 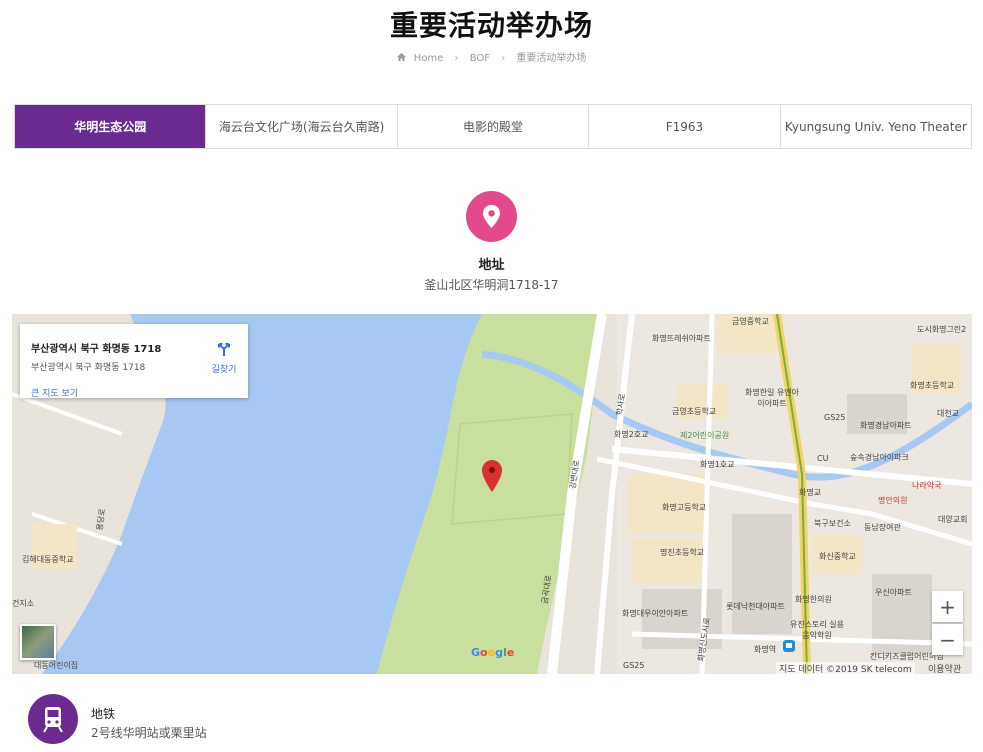 What do you see at coordinates (942, 329) in the screenshot?
I see `map-label: 도시화명그린2` at bounding box center [942, 329].